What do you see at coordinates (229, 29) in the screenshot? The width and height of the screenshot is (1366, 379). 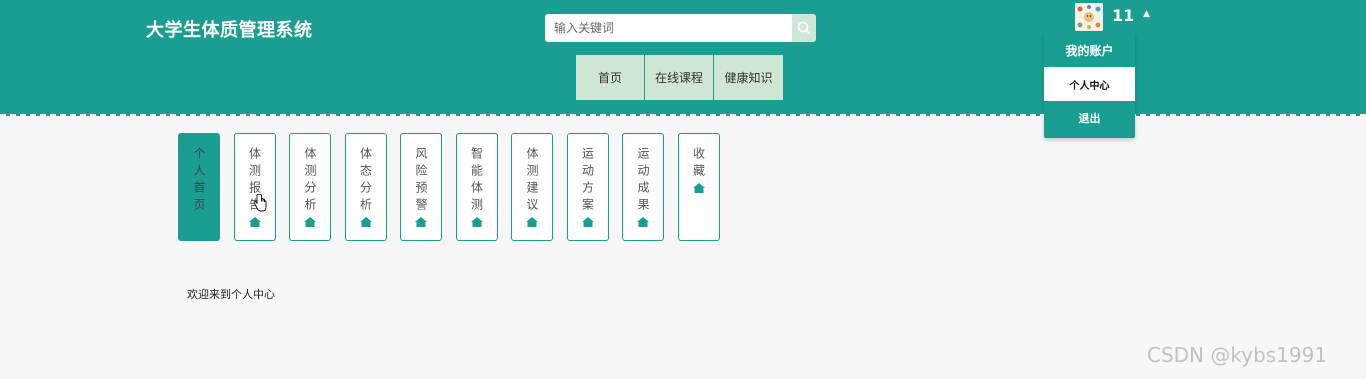 I see `site-title: 大学生体质管理系统` at bounding box center [229, 29].